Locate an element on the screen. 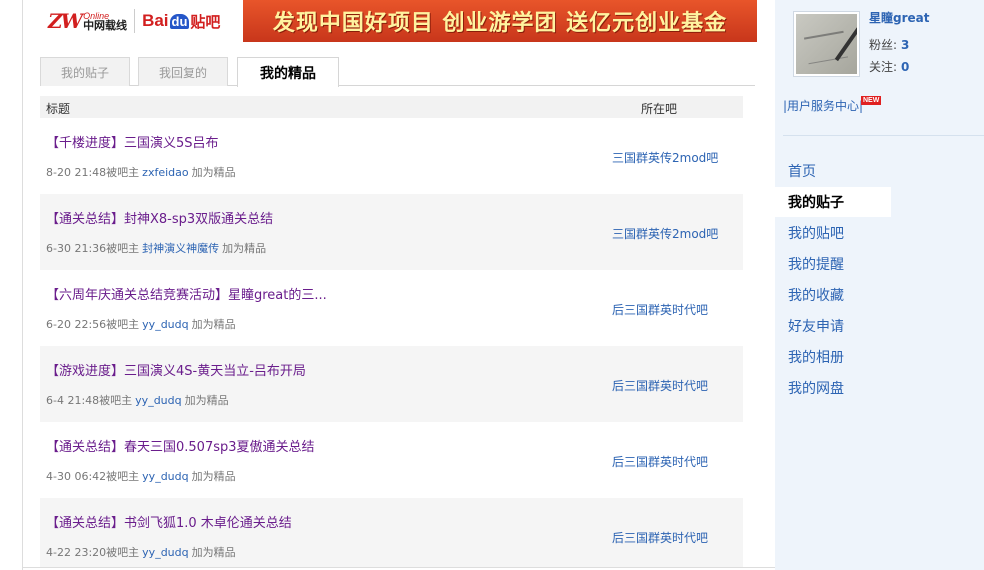  sidebar-divider is located at coordinates (883, 135).